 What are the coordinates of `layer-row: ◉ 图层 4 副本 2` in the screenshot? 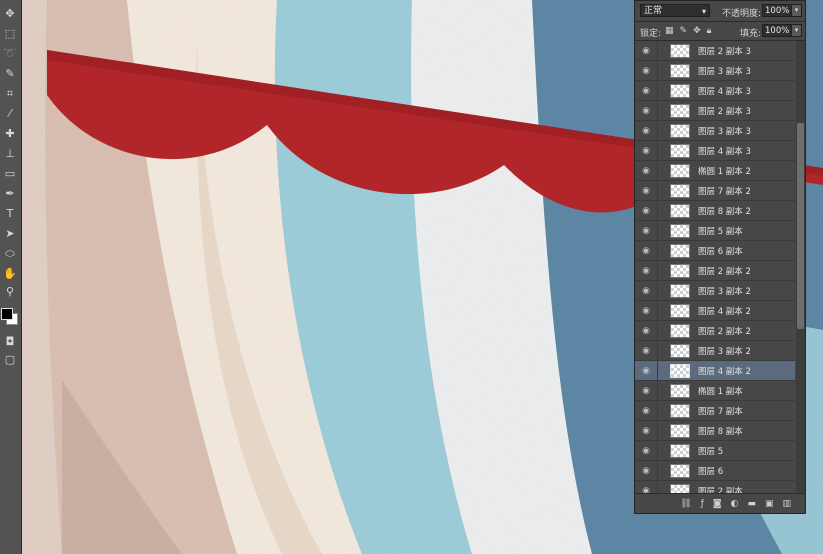 It's located at (715, 310).